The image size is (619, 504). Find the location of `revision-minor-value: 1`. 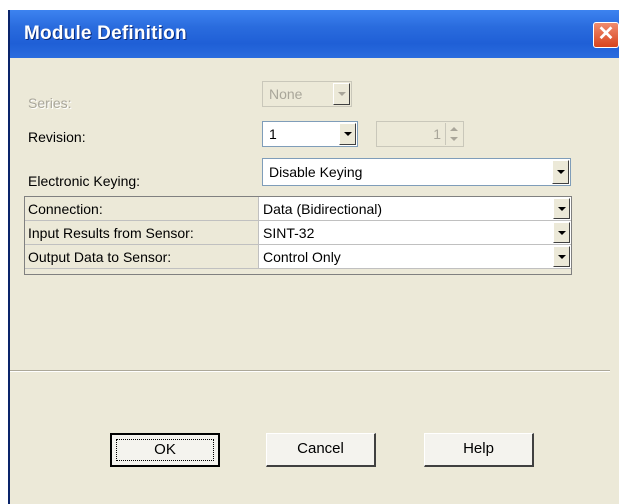

revision-minor-value: 1 is located at coordinates (437, 134).